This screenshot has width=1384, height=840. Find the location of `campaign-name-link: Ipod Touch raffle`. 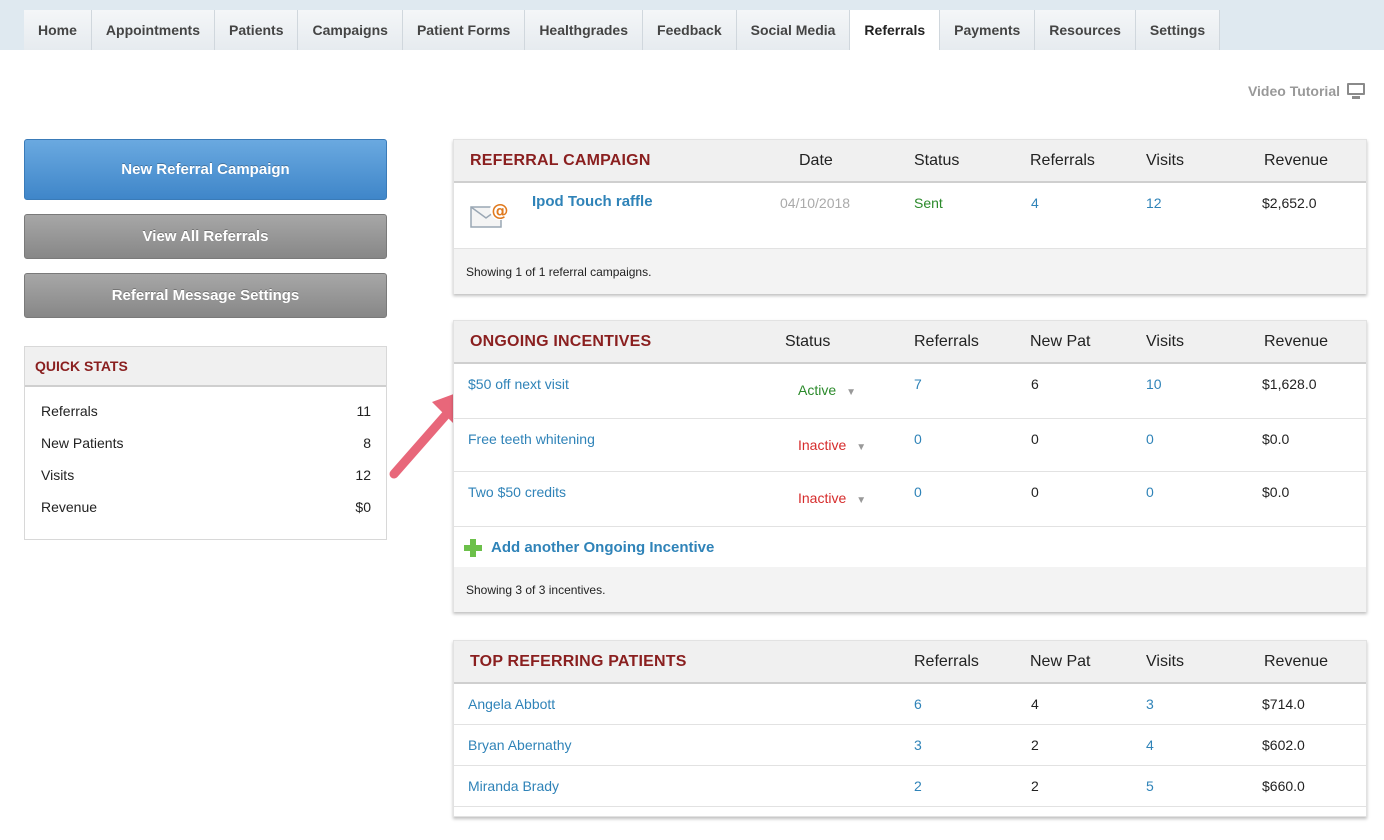

campaign-name-link: Ipod Touch raffle is located at coordinates (592, 201).